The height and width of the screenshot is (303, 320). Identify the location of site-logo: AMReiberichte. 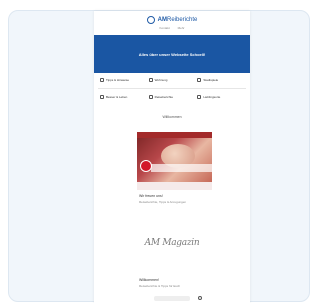
(172, 19).